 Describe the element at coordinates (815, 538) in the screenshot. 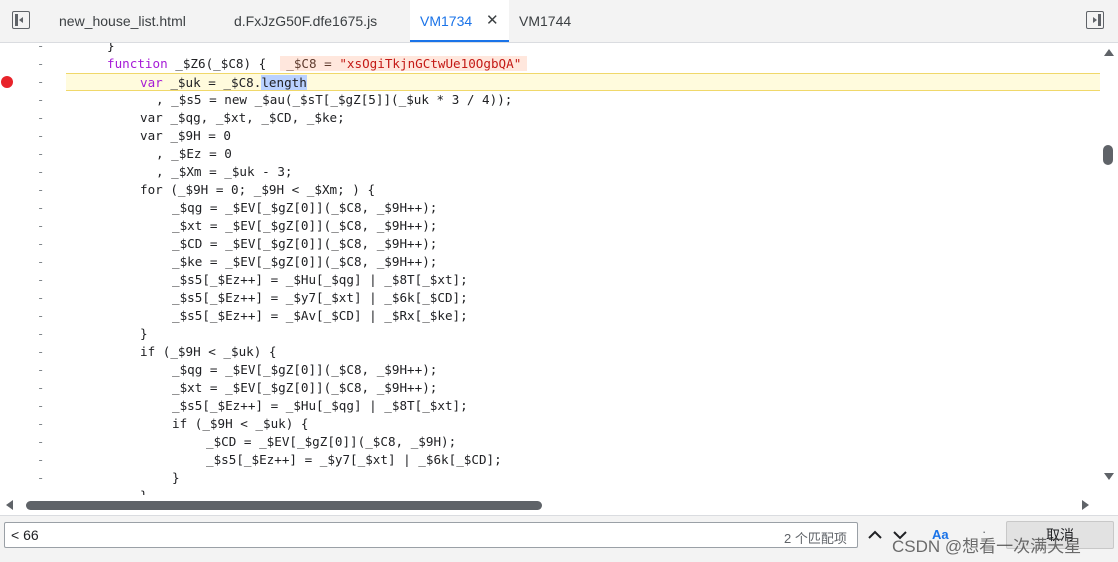

I see `match-count: 2 个匹配项` at that location.